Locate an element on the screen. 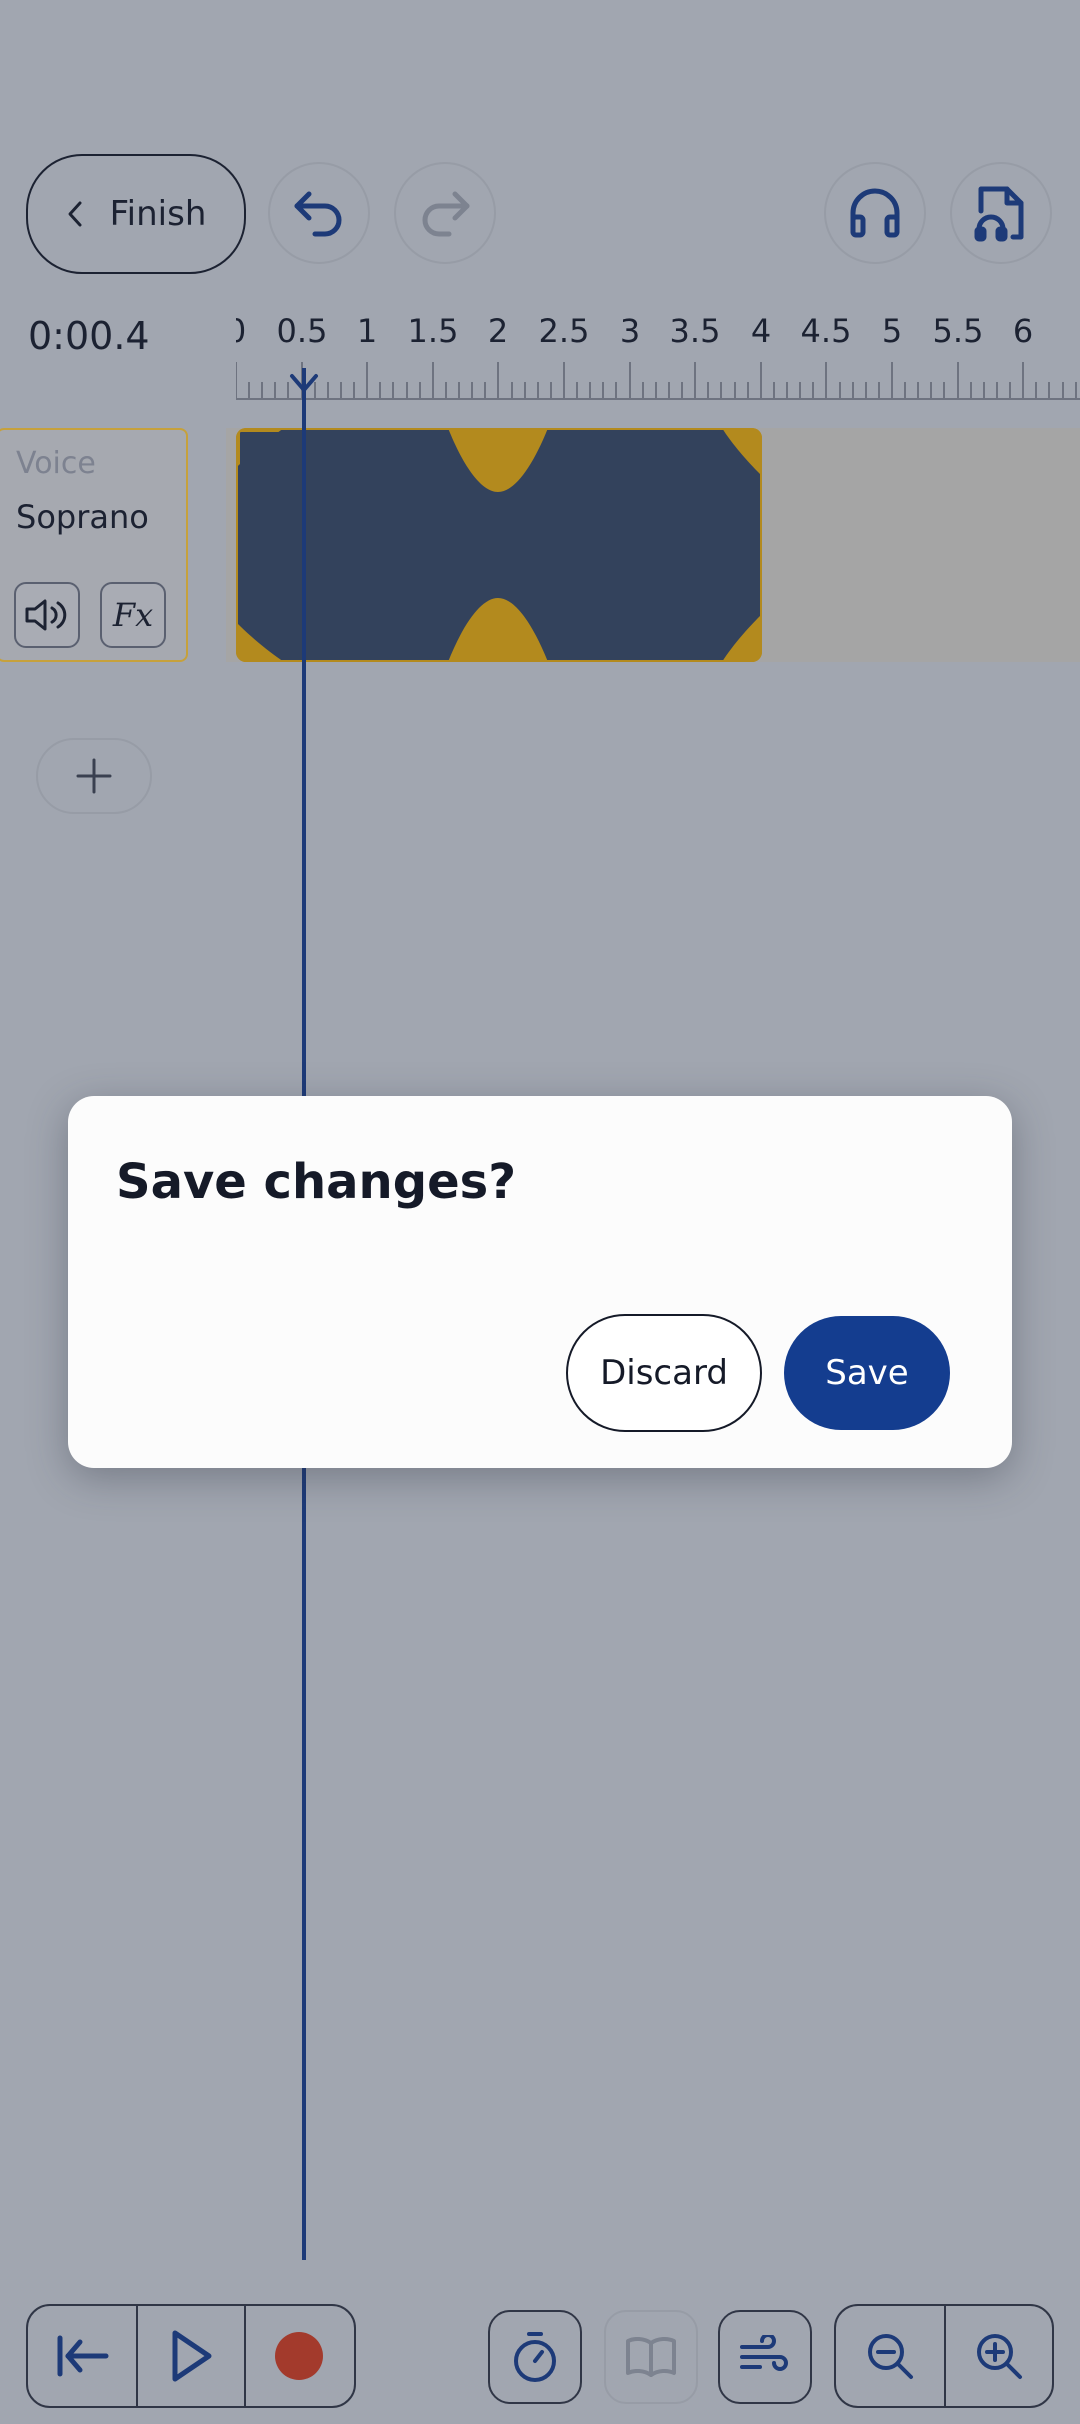 Image resolution: width=1080 pixels, height=2424 pixels. ruler-label: 0 is located at coordinates (241, 331).